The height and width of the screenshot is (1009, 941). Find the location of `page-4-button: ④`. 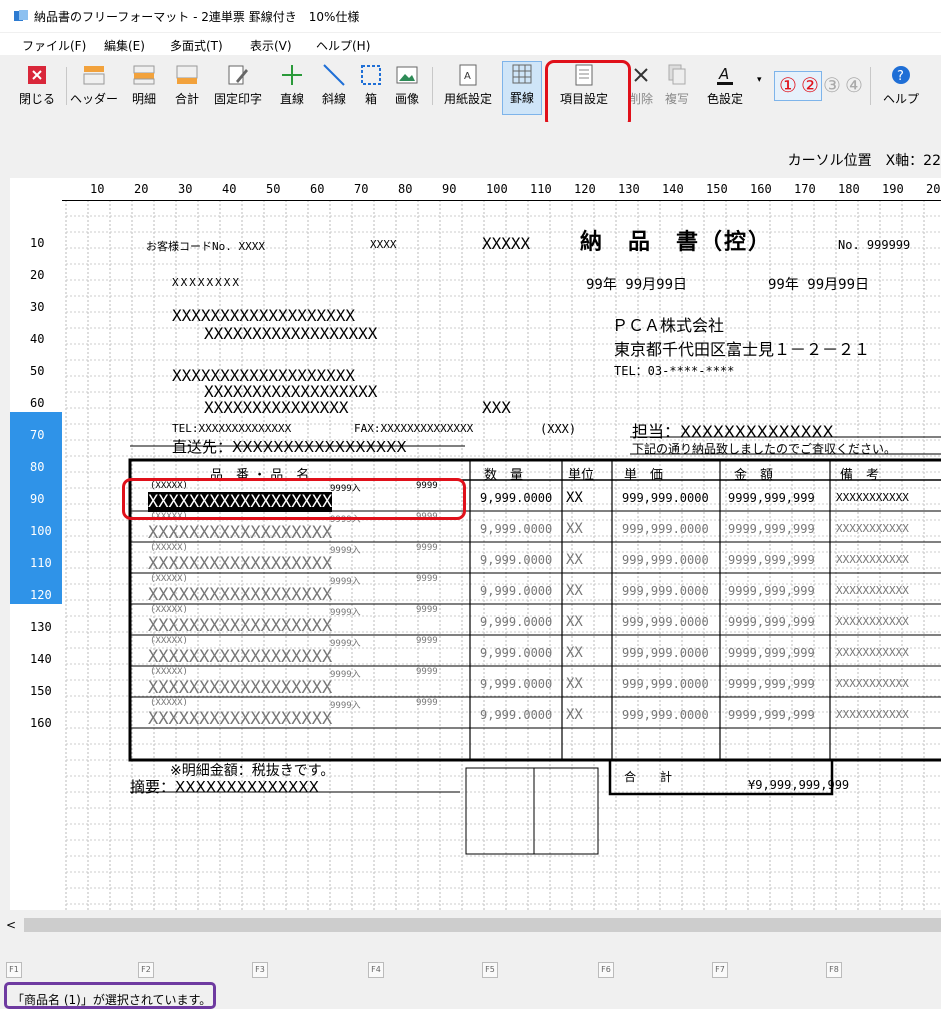

page-4-button: ④ is located at coordinates (854, 85).